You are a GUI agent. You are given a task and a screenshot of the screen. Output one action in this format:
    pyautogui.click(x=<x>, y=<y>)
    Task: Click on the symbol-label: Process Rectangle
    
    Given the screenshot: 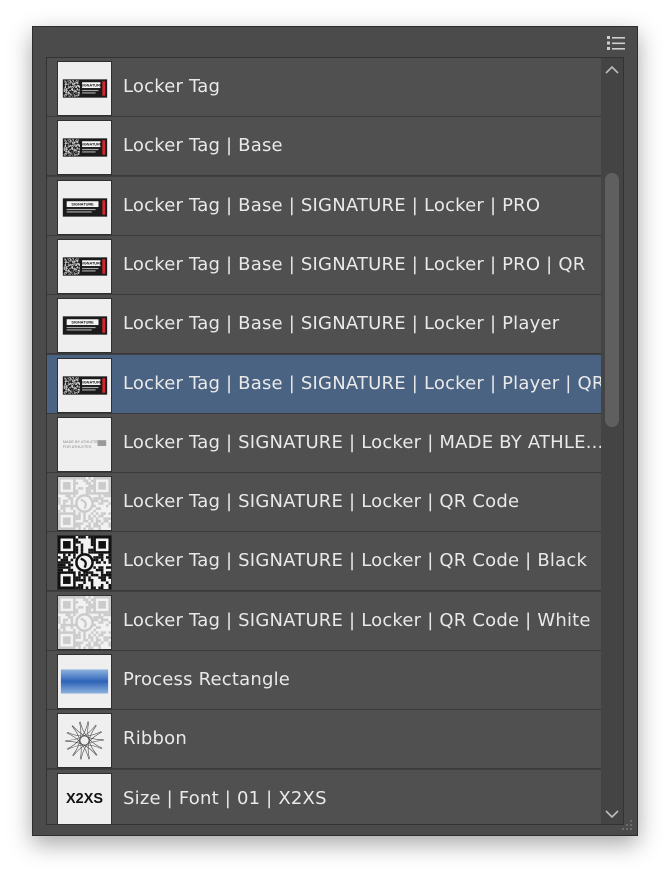 What is the action you would take?
    pyautogui.click(x=207, y=679)
    